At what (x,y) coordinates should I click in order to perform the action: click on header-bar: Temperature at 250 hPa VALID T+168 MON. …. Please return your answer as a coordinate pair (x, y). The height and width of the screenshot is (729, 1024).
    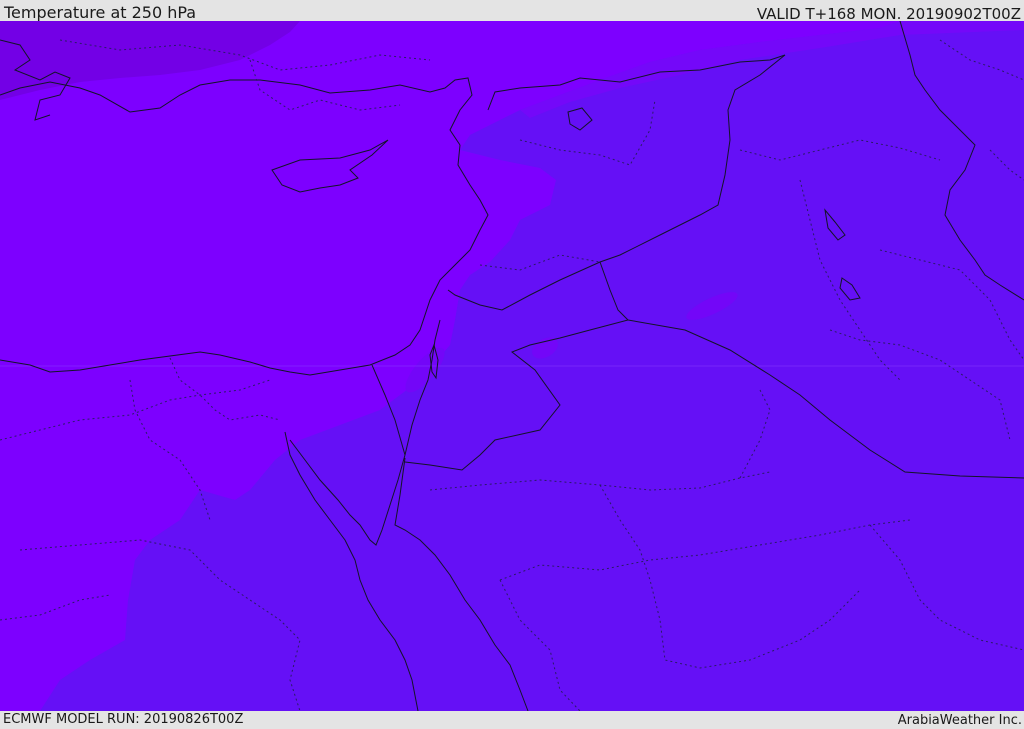
    Looking at the image, I should click on (512, 11).